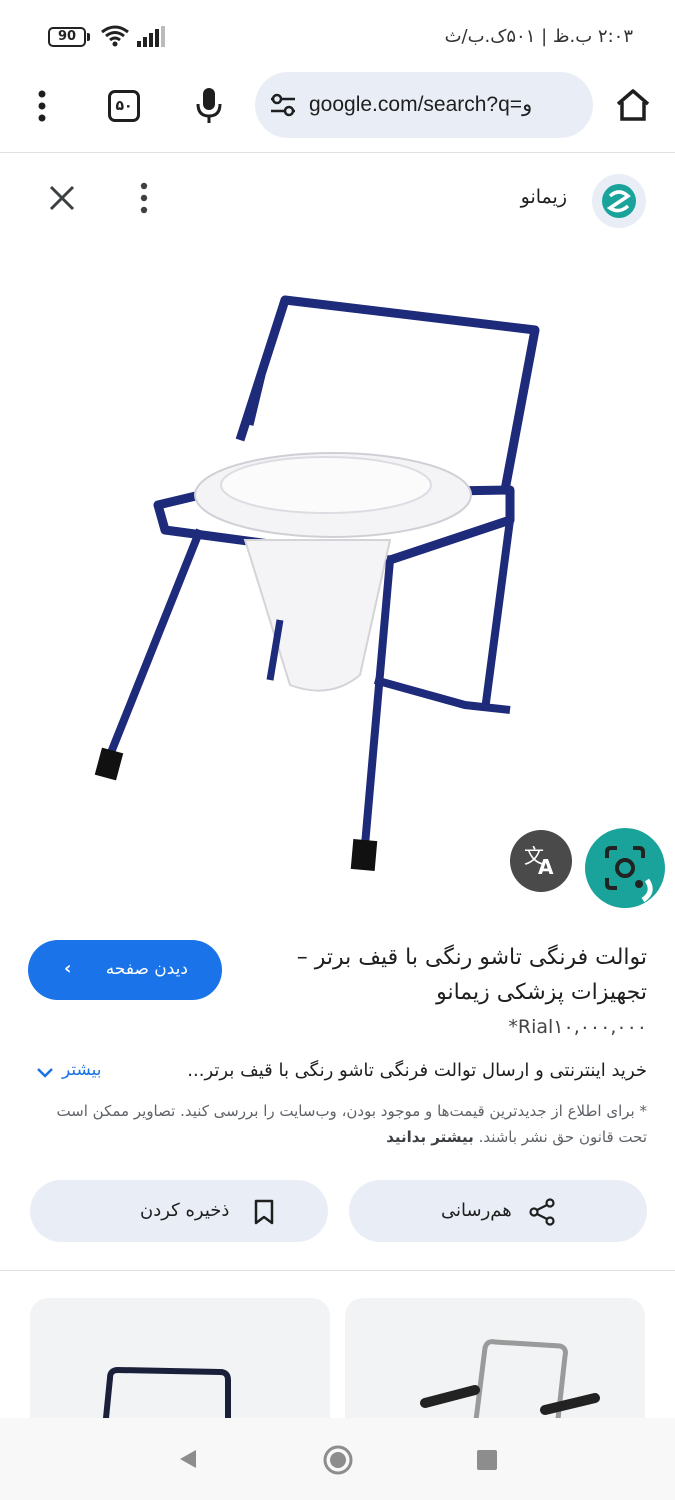  Describe the element at coordinates (544, 197) in the screenshot. I see `site-name: زیمانو` at that location.